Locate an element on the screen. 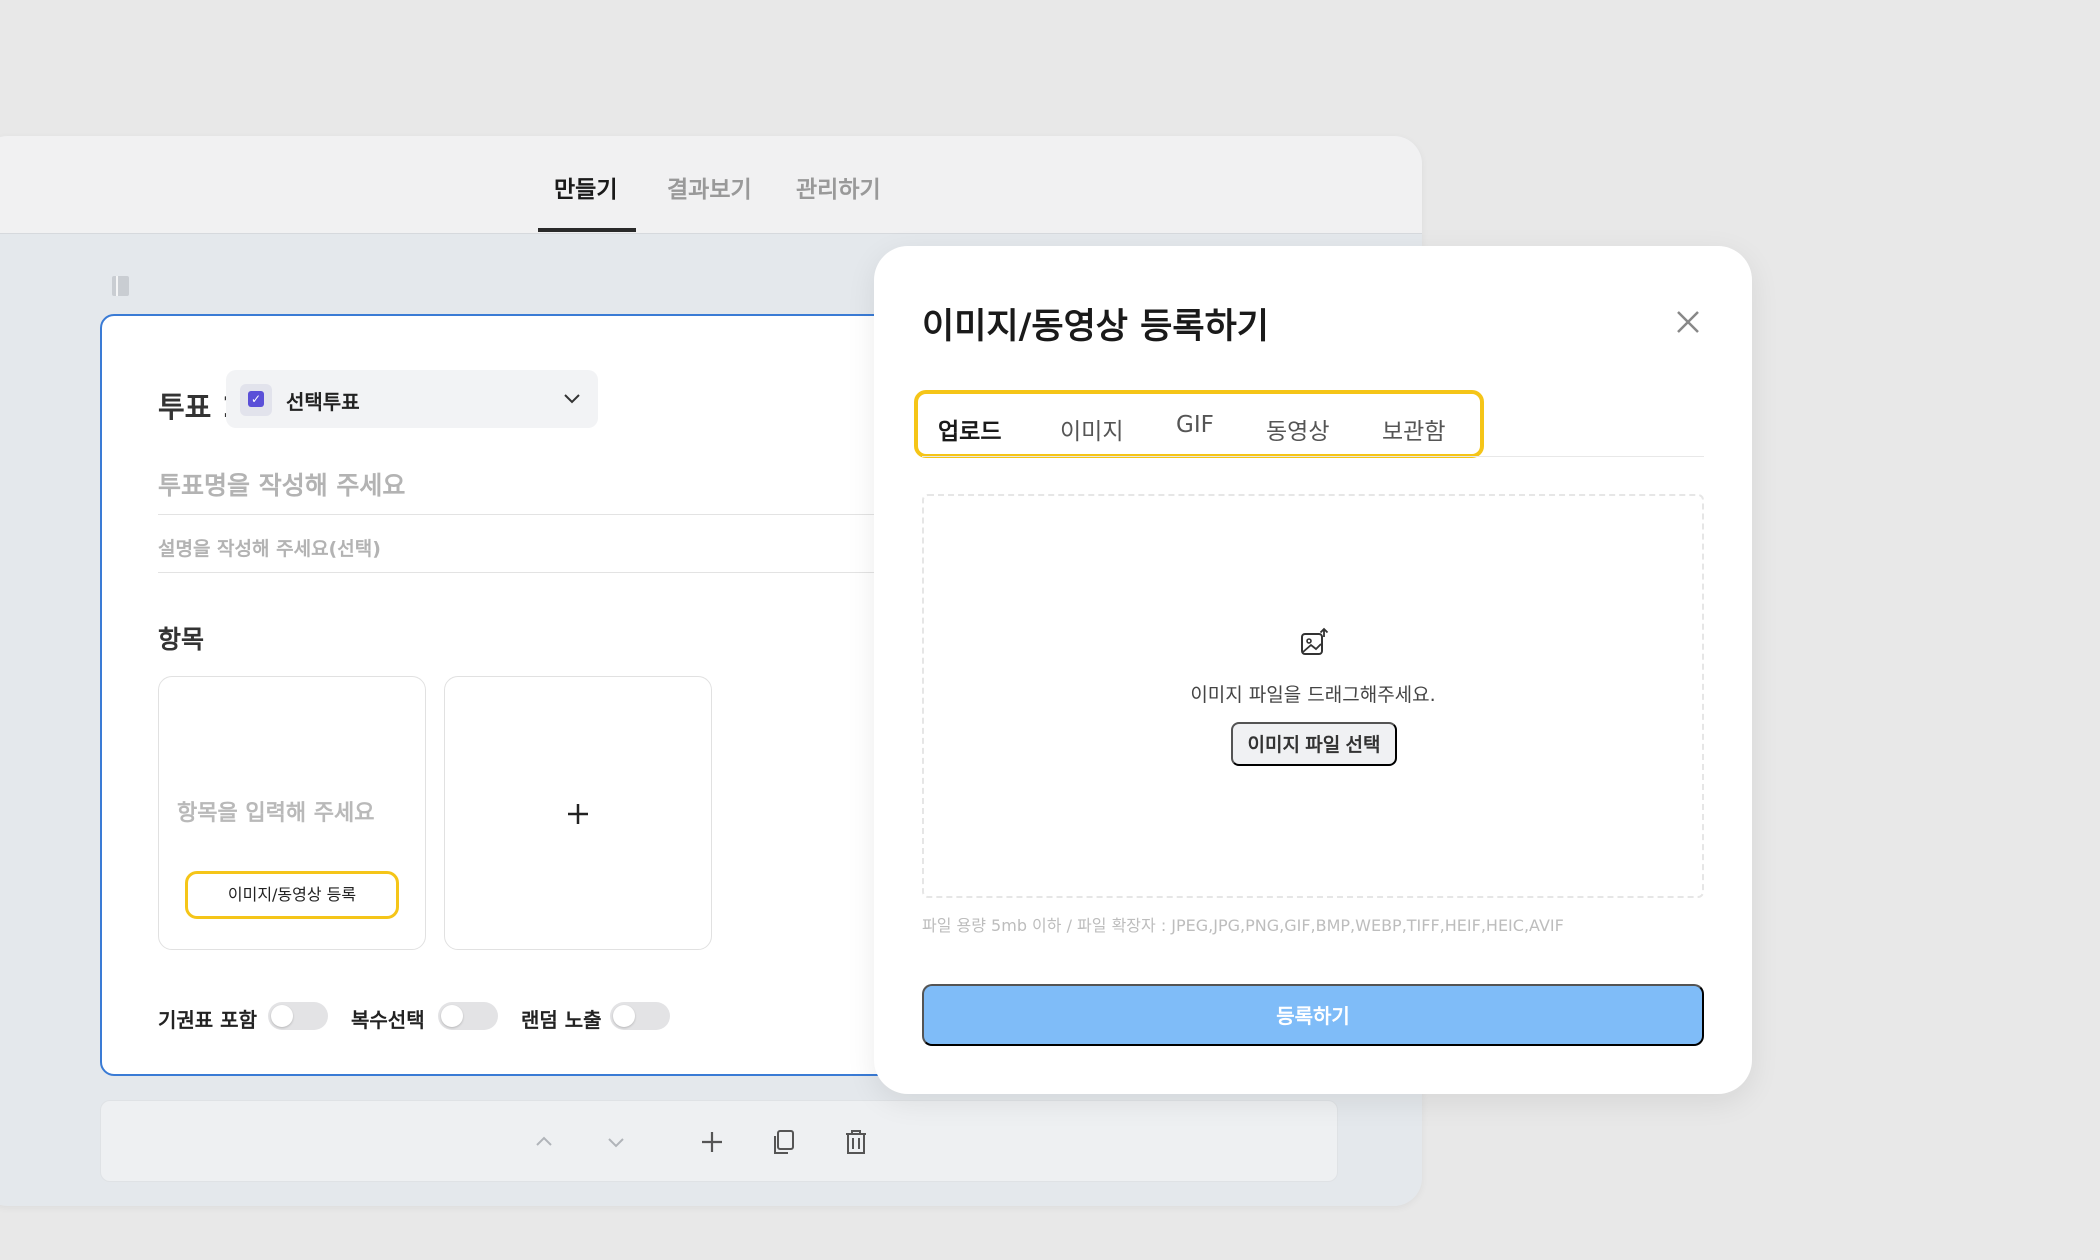 This screenshot has height=1260, width=2100. add-option-card is located at coordinates (578, 813).